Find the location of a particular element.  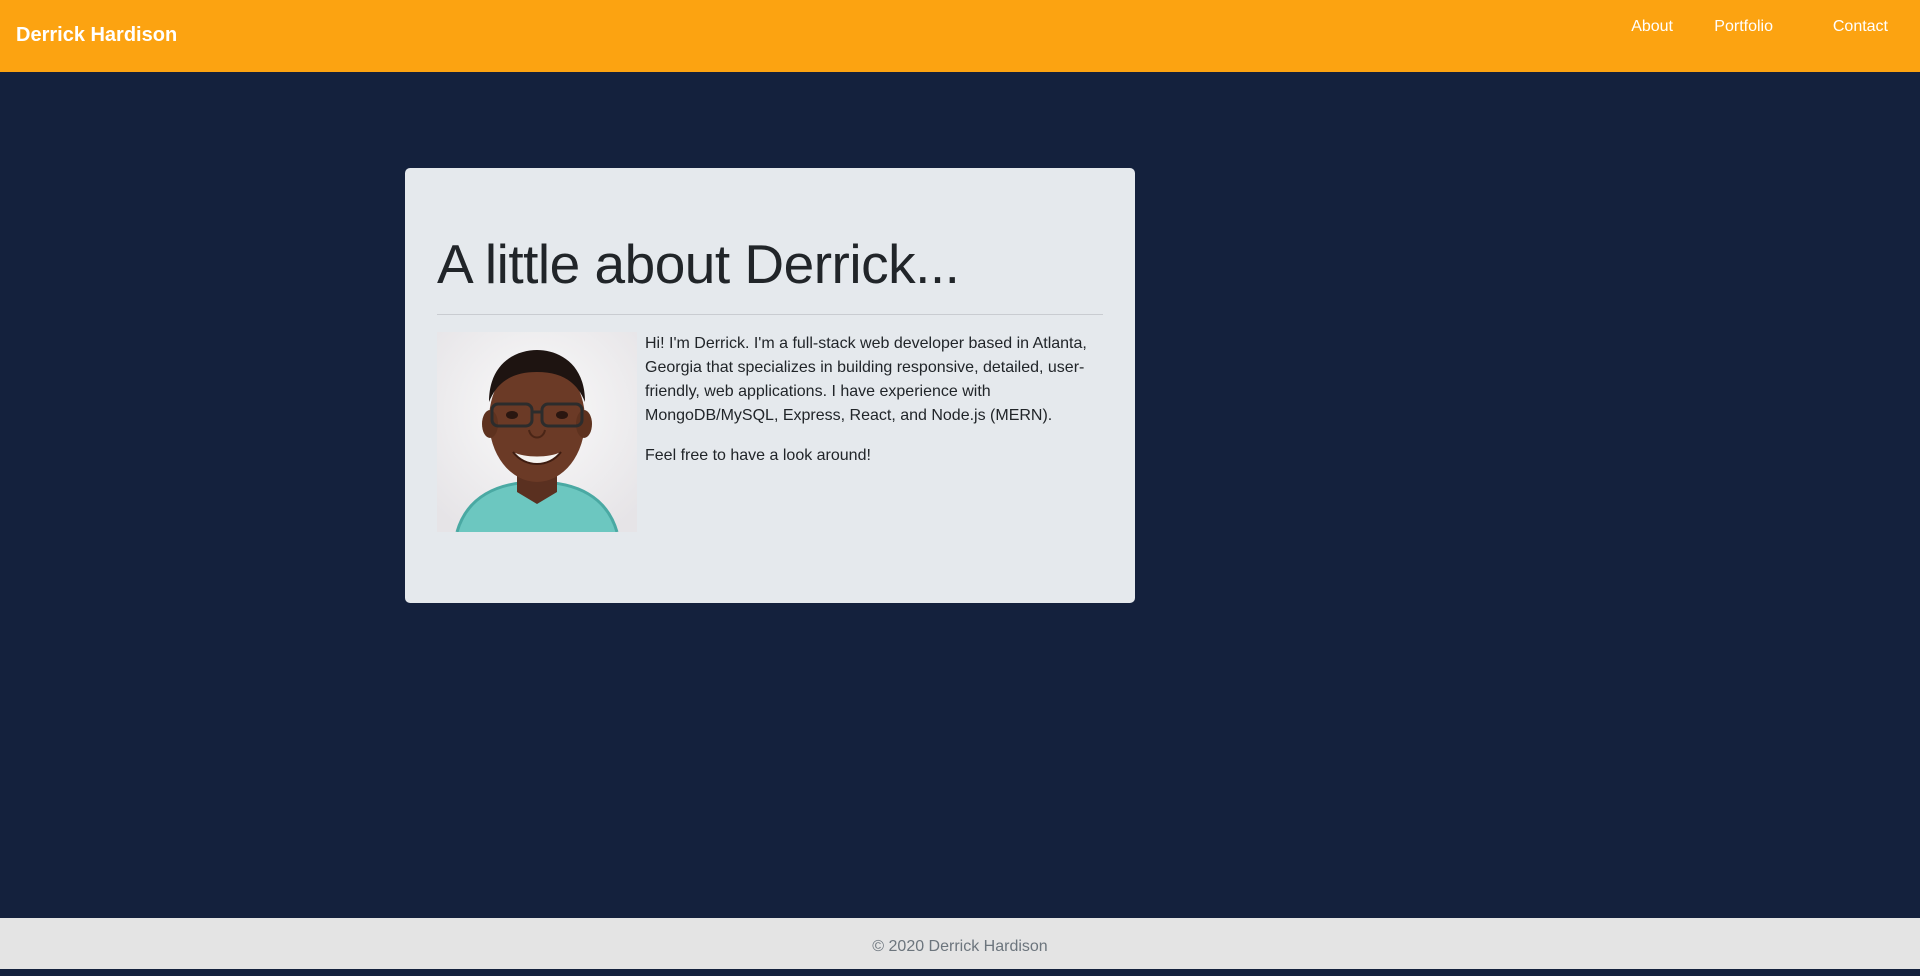

profile-photo is located at coordinates (537, 432).